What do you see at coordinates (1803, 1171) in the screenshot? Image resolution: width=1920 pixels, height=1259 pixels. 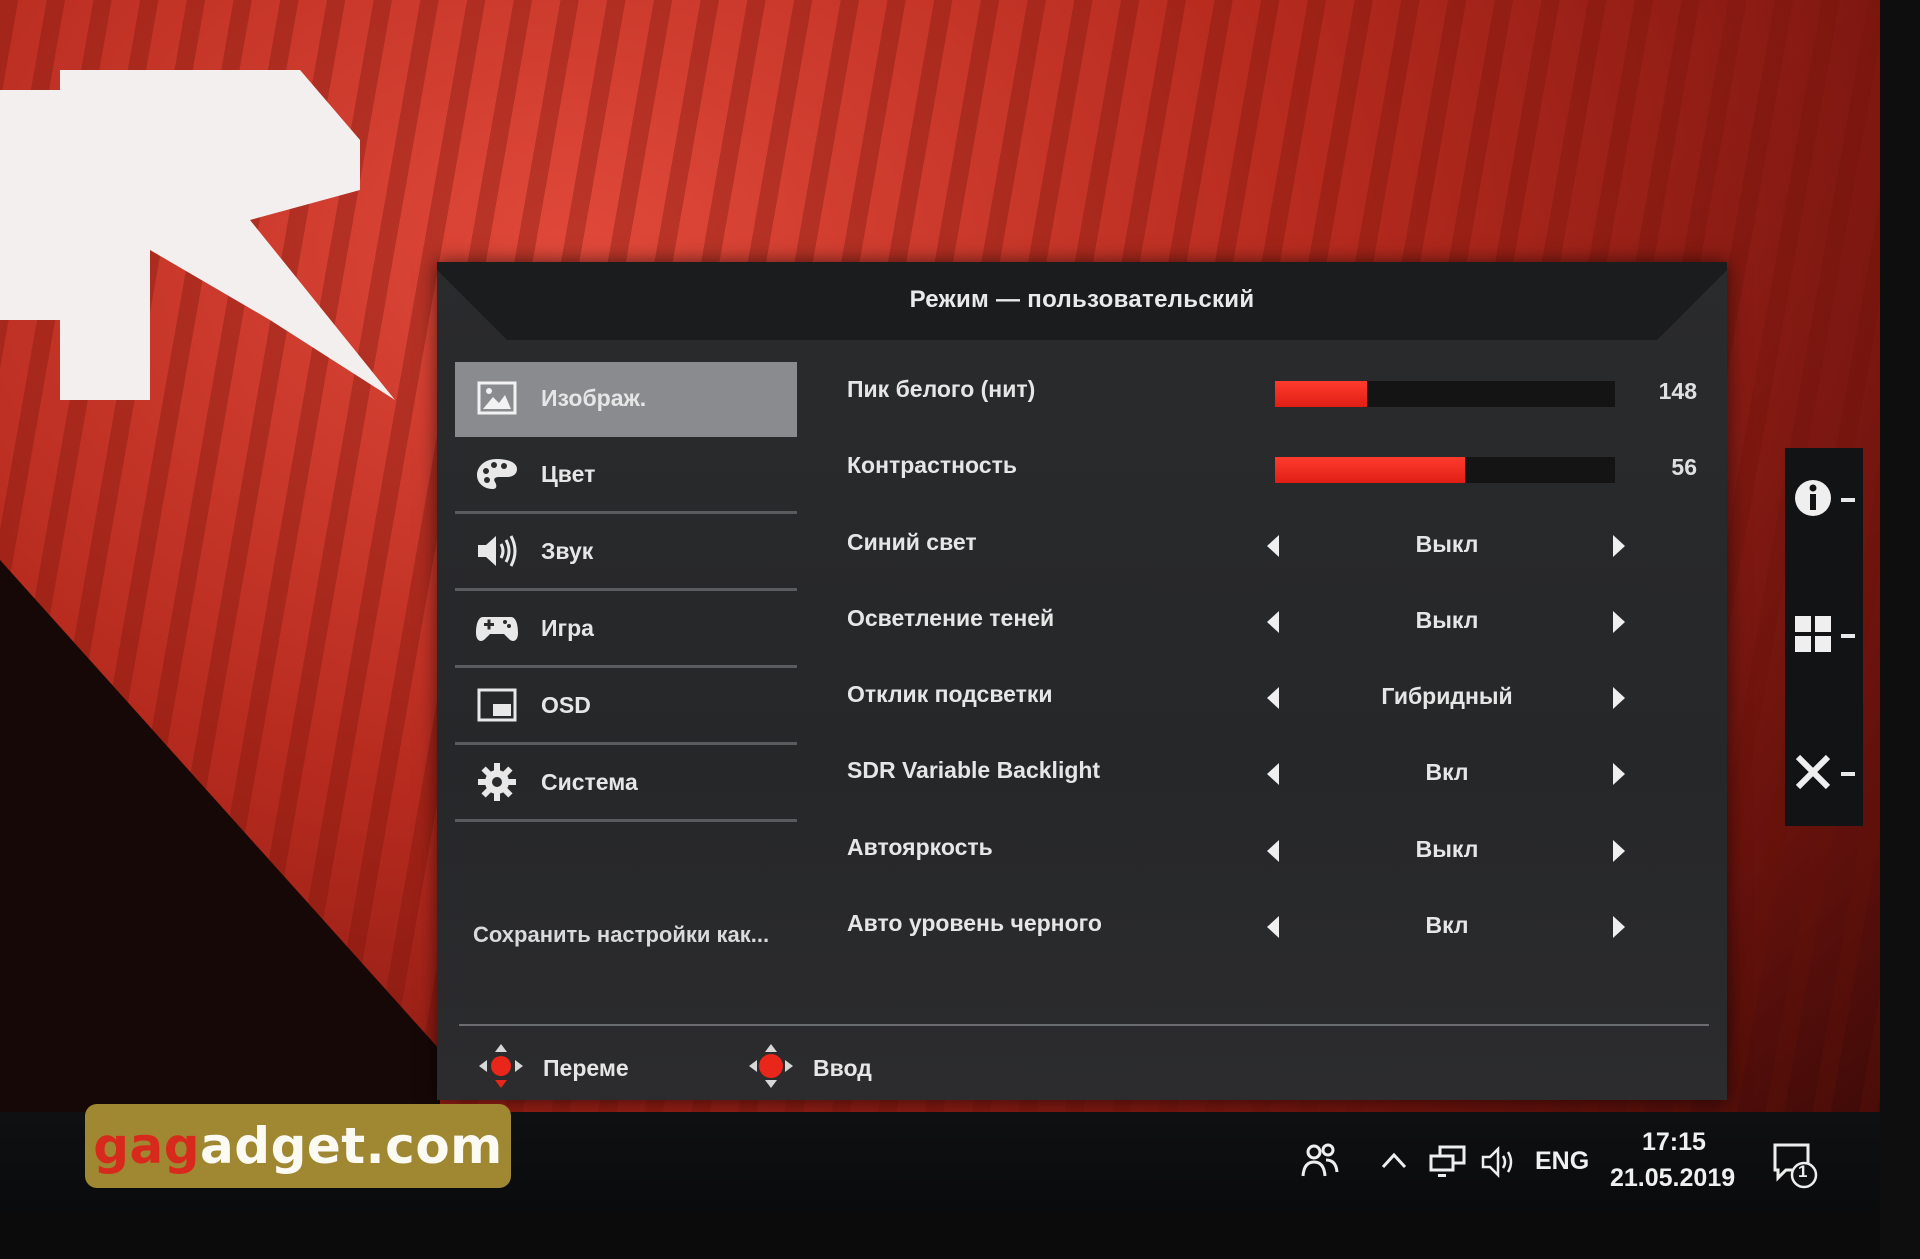 I see `notification-count: 1` at bounding box center [1803, 1171].